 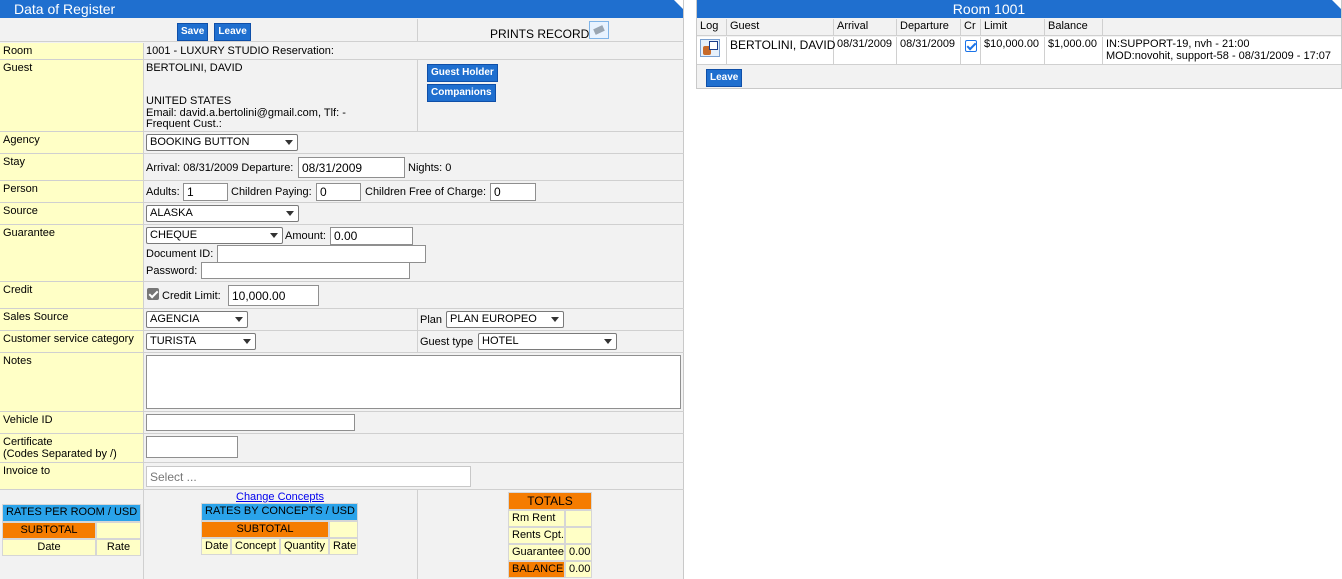 What do you see at coordinates (431, 320) in the screenshot?
I see `plan-label: Plan` at bounding box center [431, 320].